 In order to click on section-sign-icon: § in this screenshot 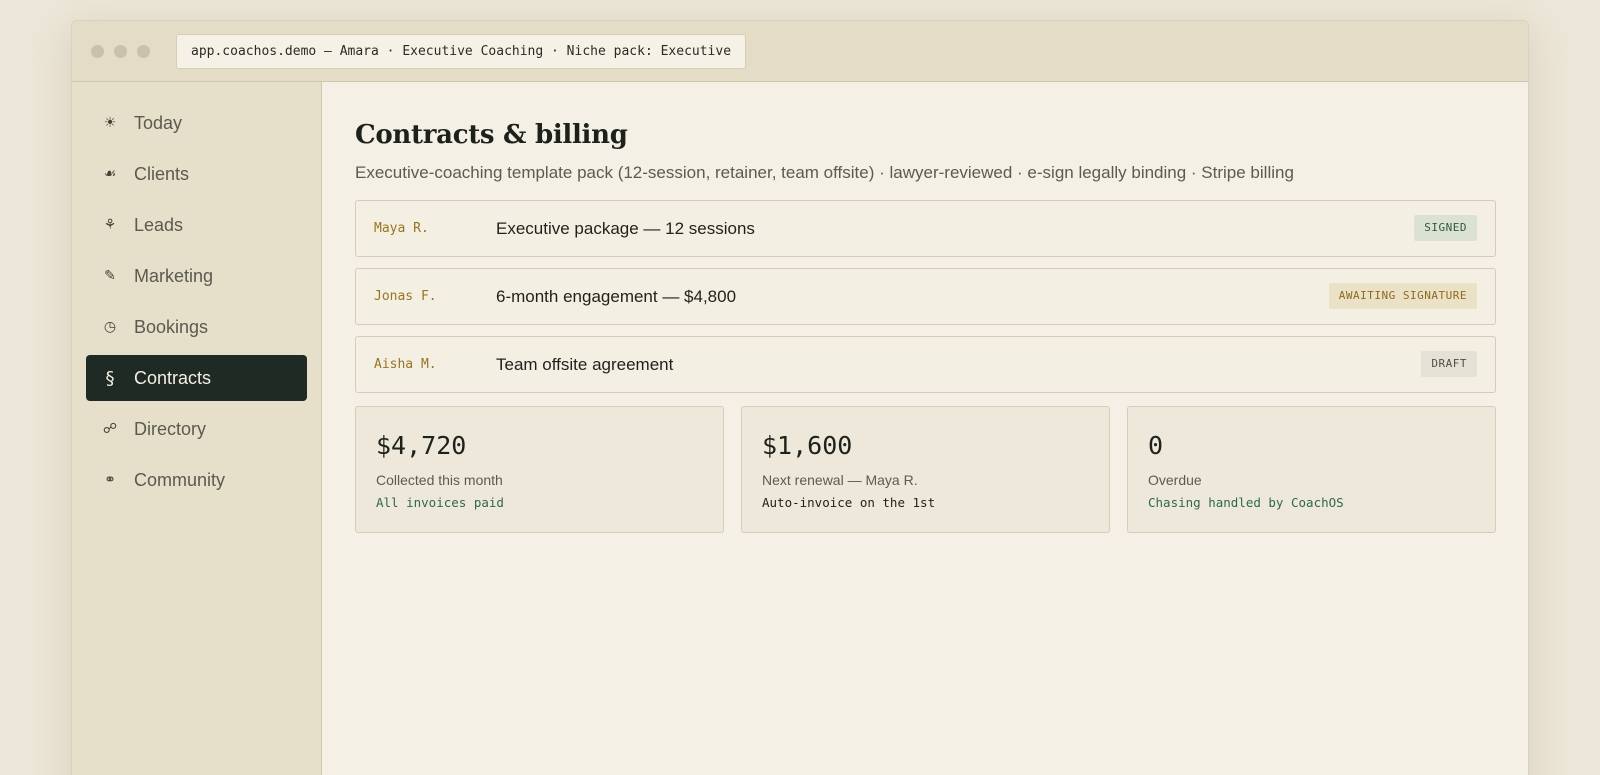, I will do `click(110, 378)`.